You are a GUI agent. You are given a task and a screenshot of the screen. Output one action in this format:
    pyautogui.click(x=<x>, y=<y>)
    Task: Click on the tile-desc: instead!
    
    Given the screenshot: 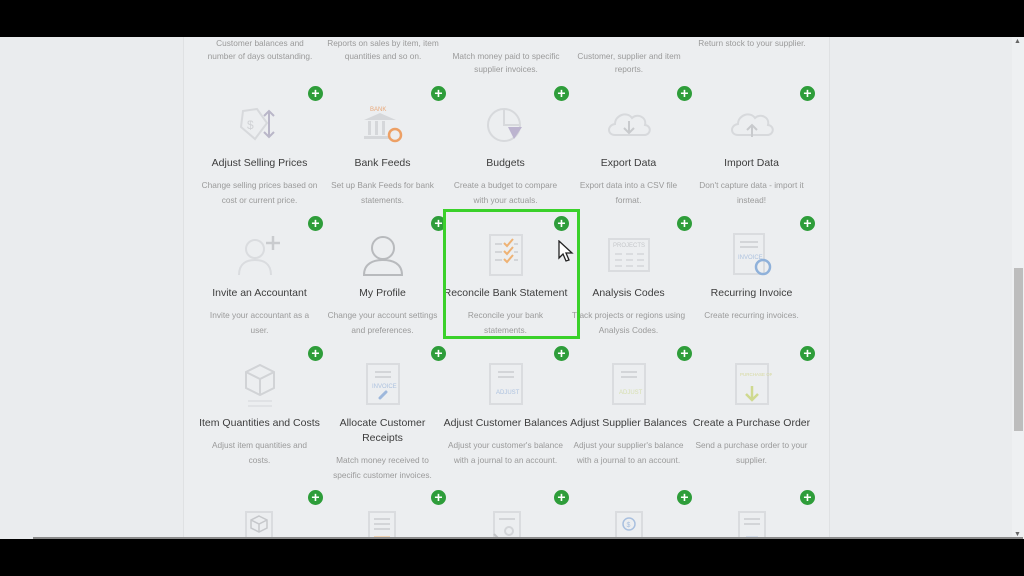 What is the action you would take?
    pyautogui.click(x=751, y=200)
    